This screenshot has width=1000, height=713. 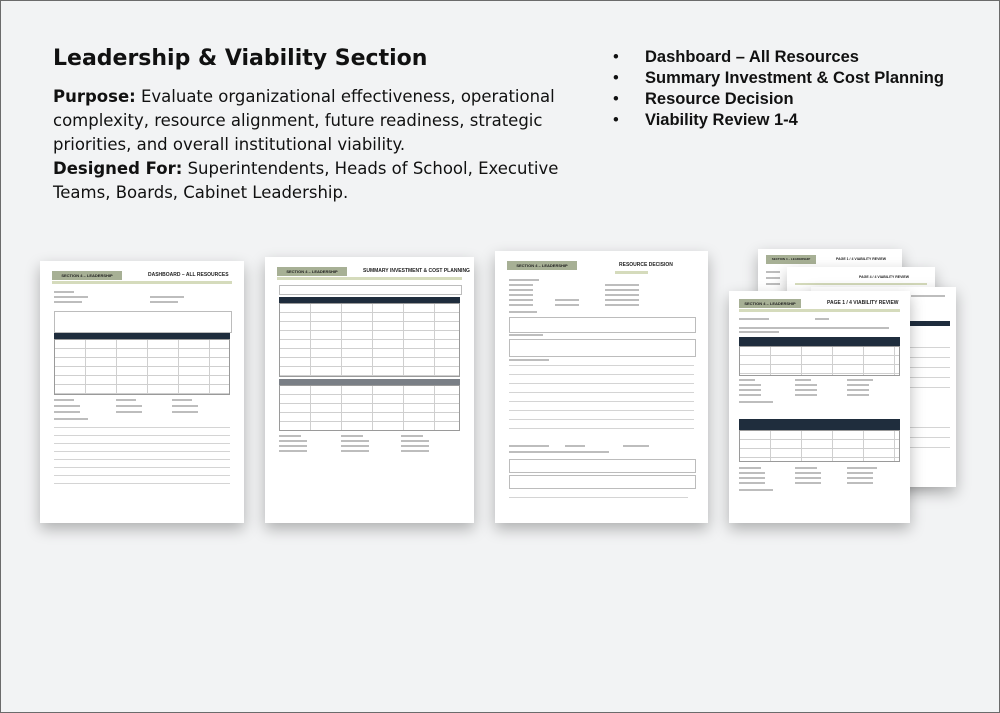 What do you see at coordinates (778, 78) in the screenshot?
I see `list-item: Summary Investment & Cost Planning` at bounding box center [778, 78].